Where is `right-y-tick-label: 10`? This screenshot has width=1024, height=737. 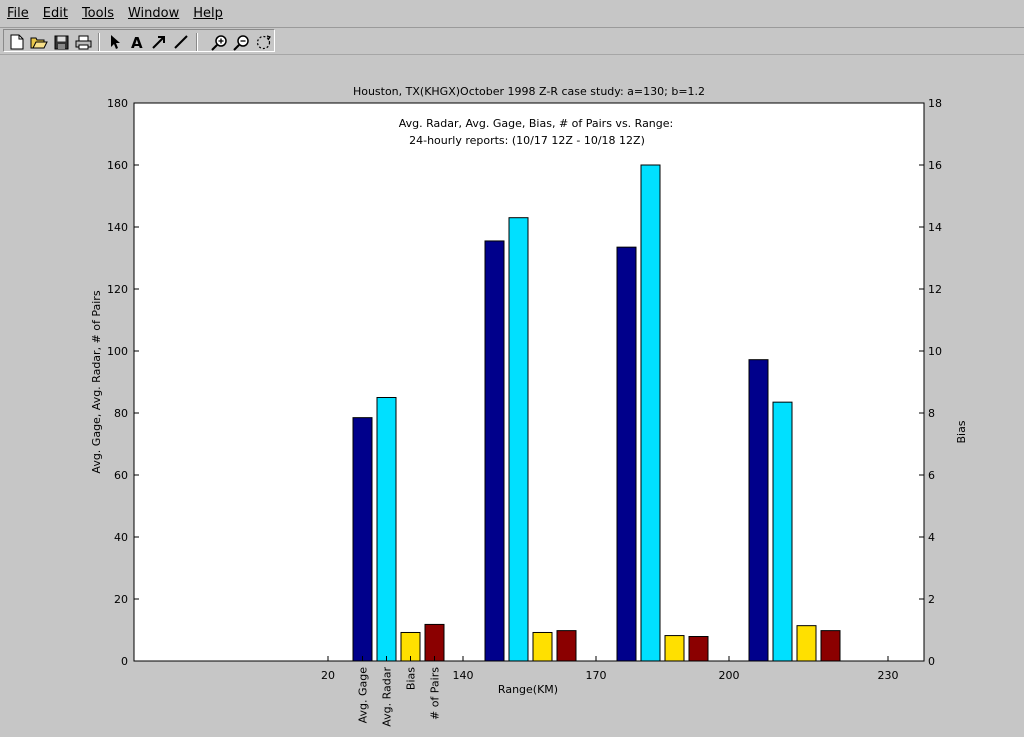 right-y-tick-label: 10 is located at coordinates (935, 351).